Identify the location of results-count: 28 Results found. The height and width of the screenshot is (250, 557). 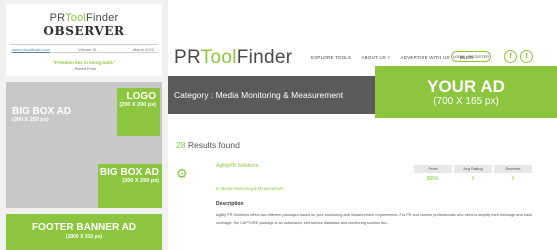
(208, 145).